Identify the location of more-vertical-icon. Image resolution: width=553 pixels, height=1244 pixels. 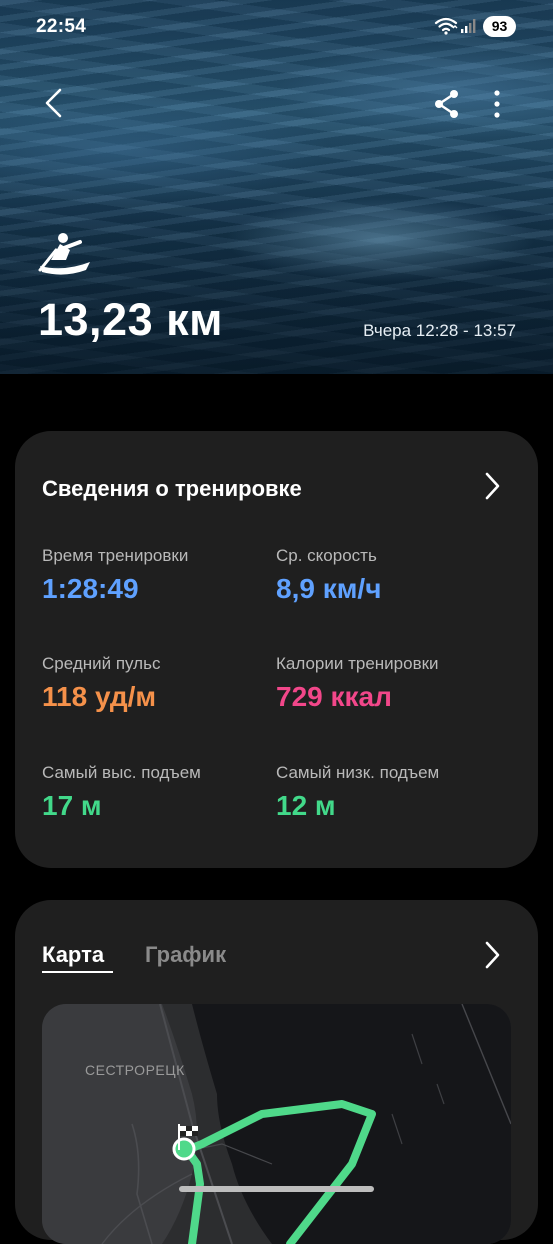
(497, 104).